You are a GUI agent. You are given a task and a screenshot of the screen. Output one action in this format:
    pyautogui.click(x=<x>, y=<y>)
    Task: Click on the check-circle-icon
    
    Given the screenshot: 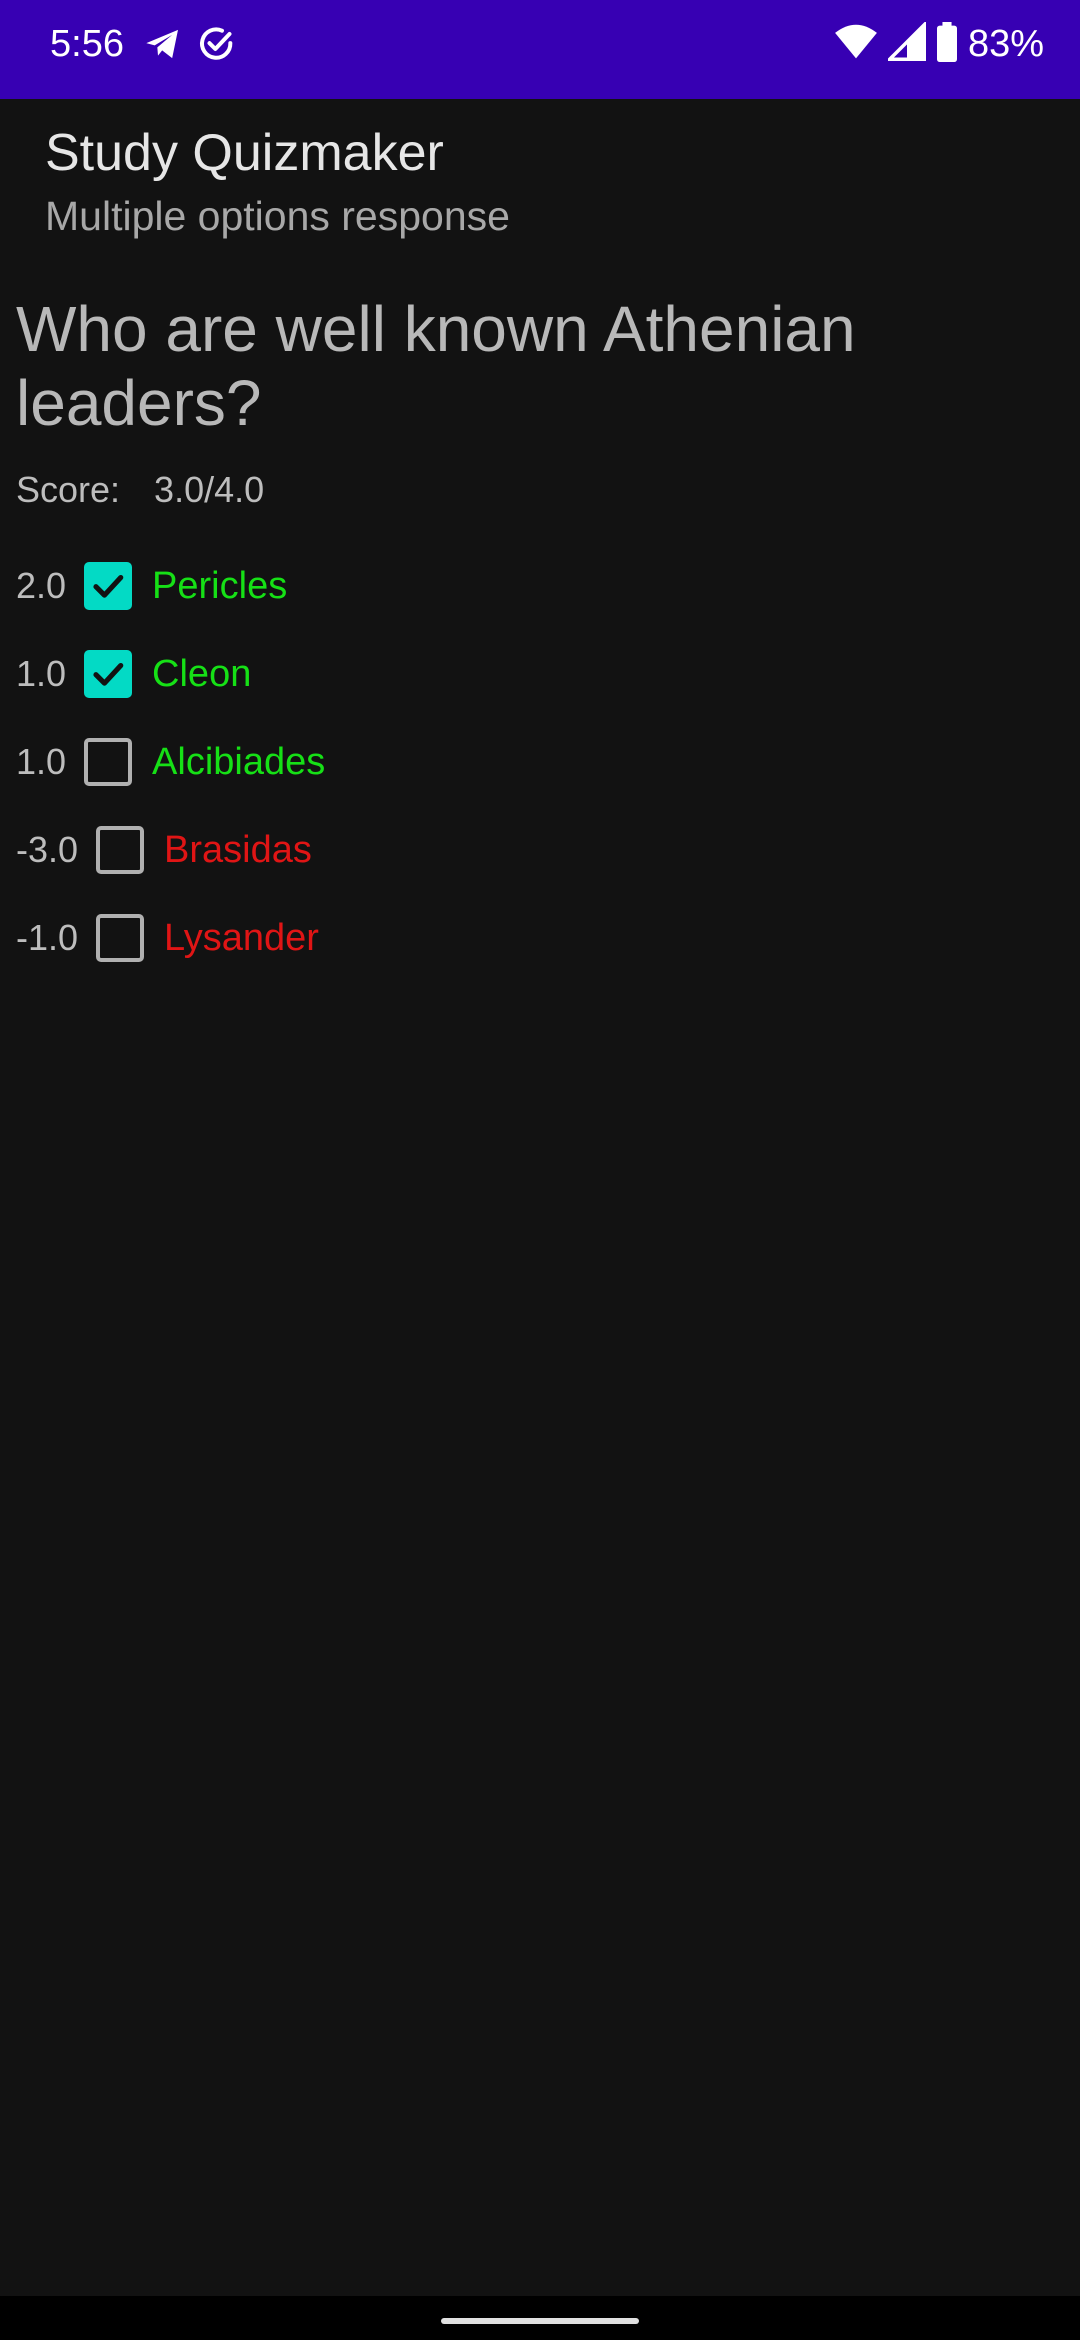 What is the action you would take?
    pyautogui.click(x=217, y=46)
    